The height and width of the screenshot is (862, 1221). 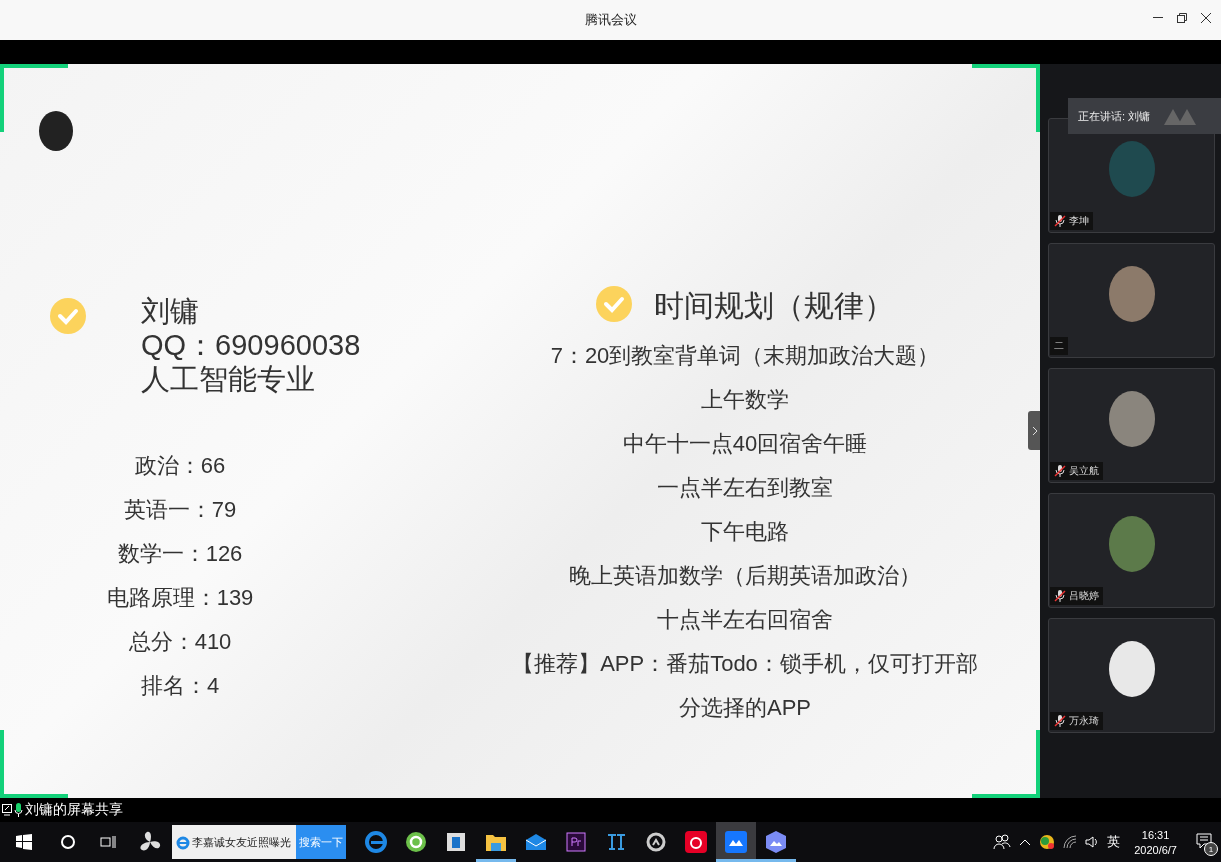 What do you see at coordinates (180, 686) in the screenshot?
I see `score-line: 排名：4` at bounding box center [180, 686].